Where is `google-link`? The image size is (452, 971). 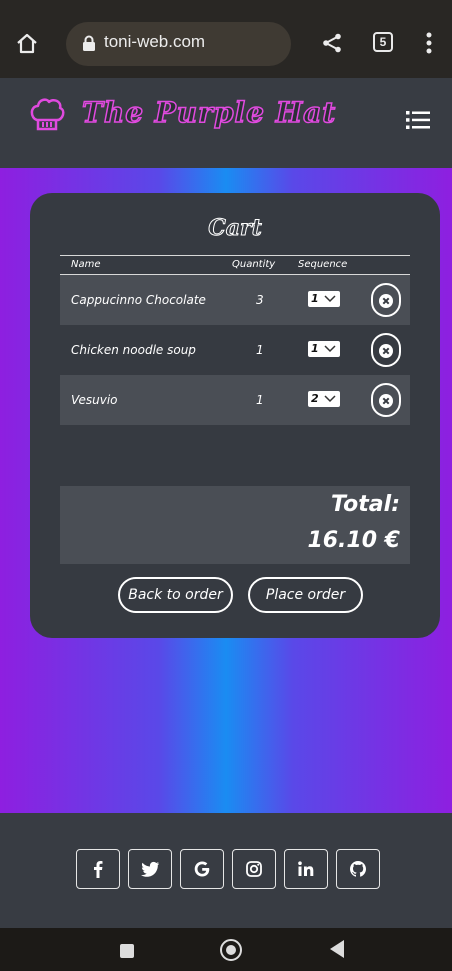
google-link is located at coordinates (202, 869).